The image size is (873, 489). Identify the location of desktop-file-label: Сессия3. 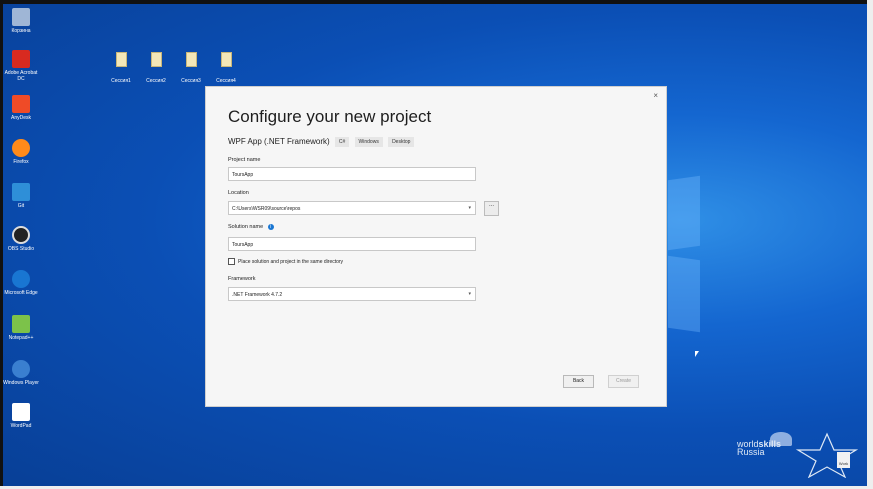
(191, 81).